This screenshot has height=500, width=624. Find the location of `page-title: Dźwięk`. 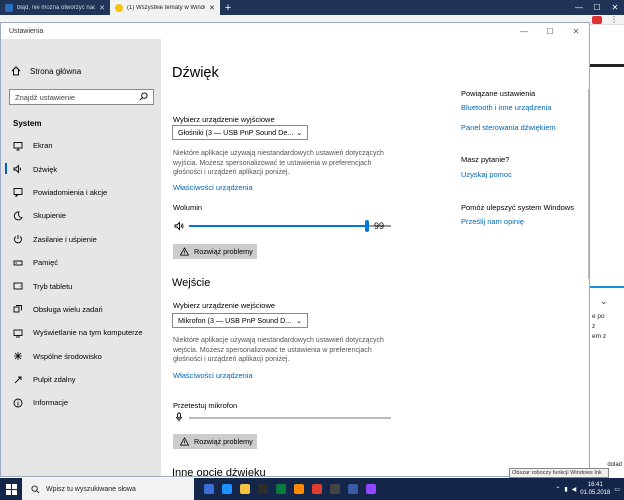

page-title: Dźwięk is located at coordinates (195, 73).